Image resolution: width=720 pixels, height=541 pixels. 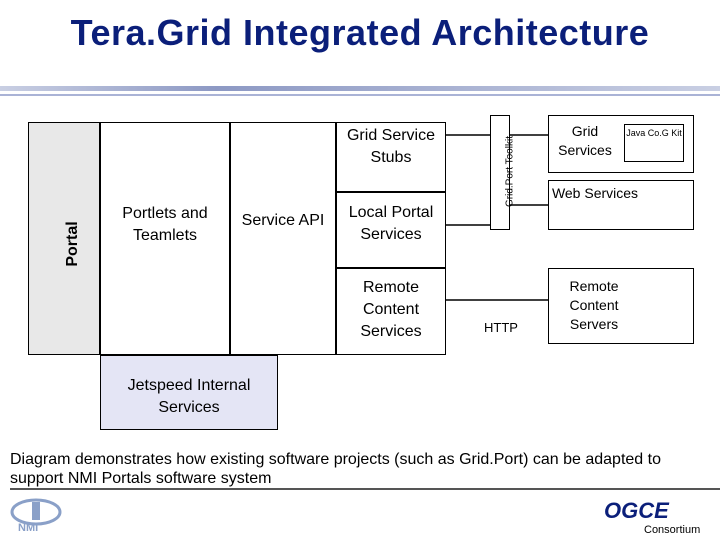 What do you see at coordinates (672, 530) in the screenshot?
I see `ogce-logo-sub: Consortium` at bounding box center [672, 530].